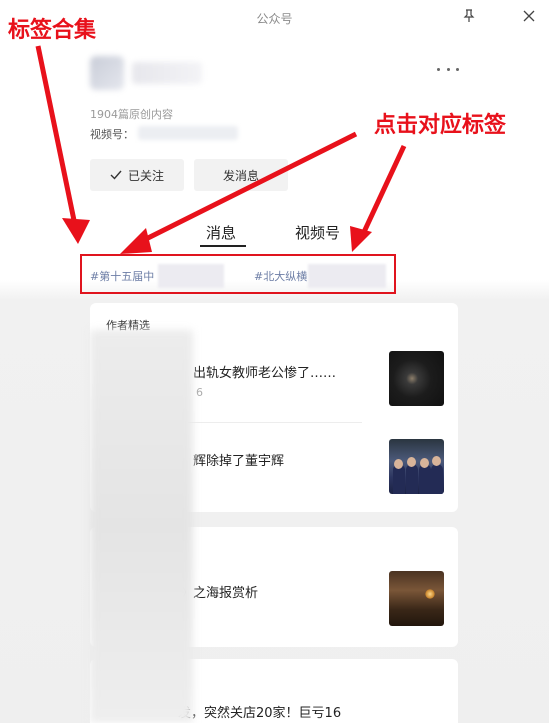 The image size is (549, 723). What do you see at coordinates (529, 16) in the screenshot?
I see `close-icon` at bounding box center [529, 16].